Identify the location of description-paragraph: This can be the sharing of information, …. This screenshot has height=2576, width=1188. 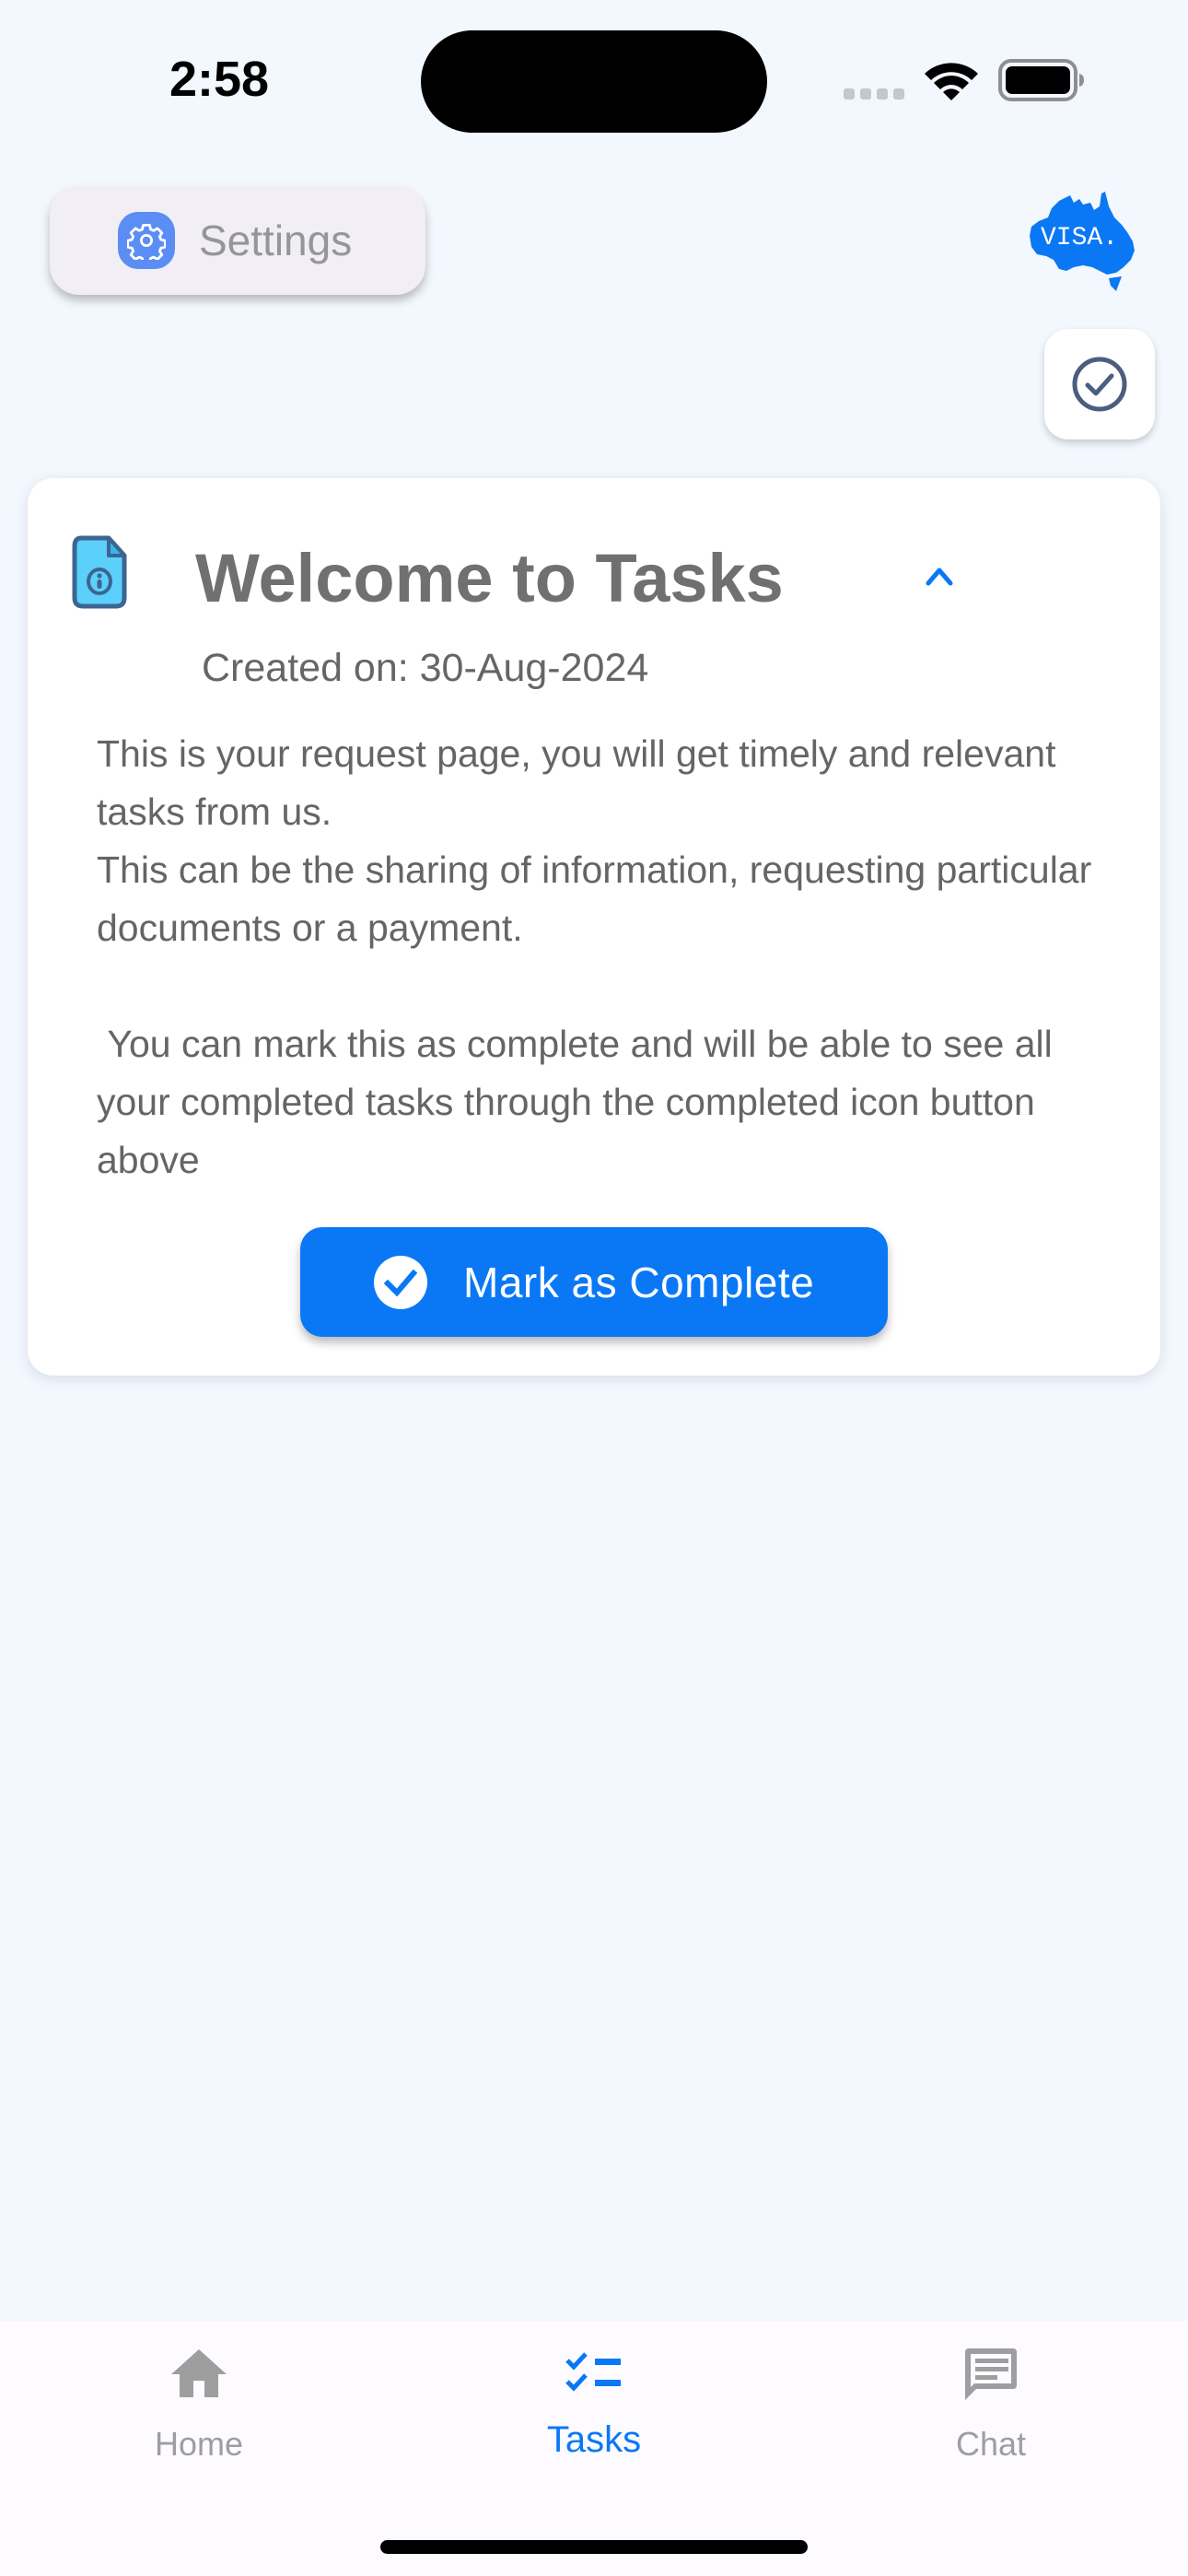
(599, 899).